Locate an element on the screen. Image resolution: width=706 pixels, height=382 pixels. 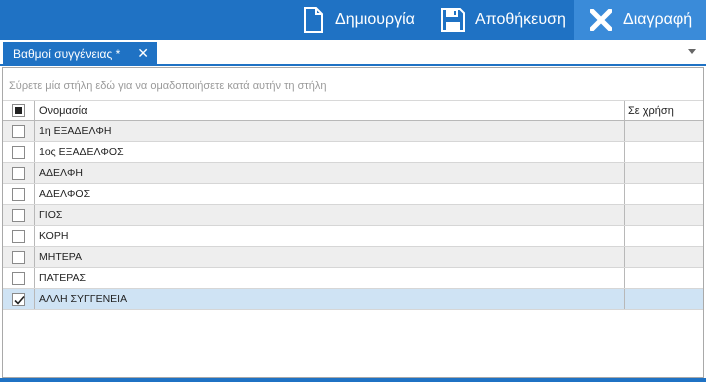
toolbar: Δημιουργία Αποθήκευση Διαγραφή is located at coordinates (353, 20).